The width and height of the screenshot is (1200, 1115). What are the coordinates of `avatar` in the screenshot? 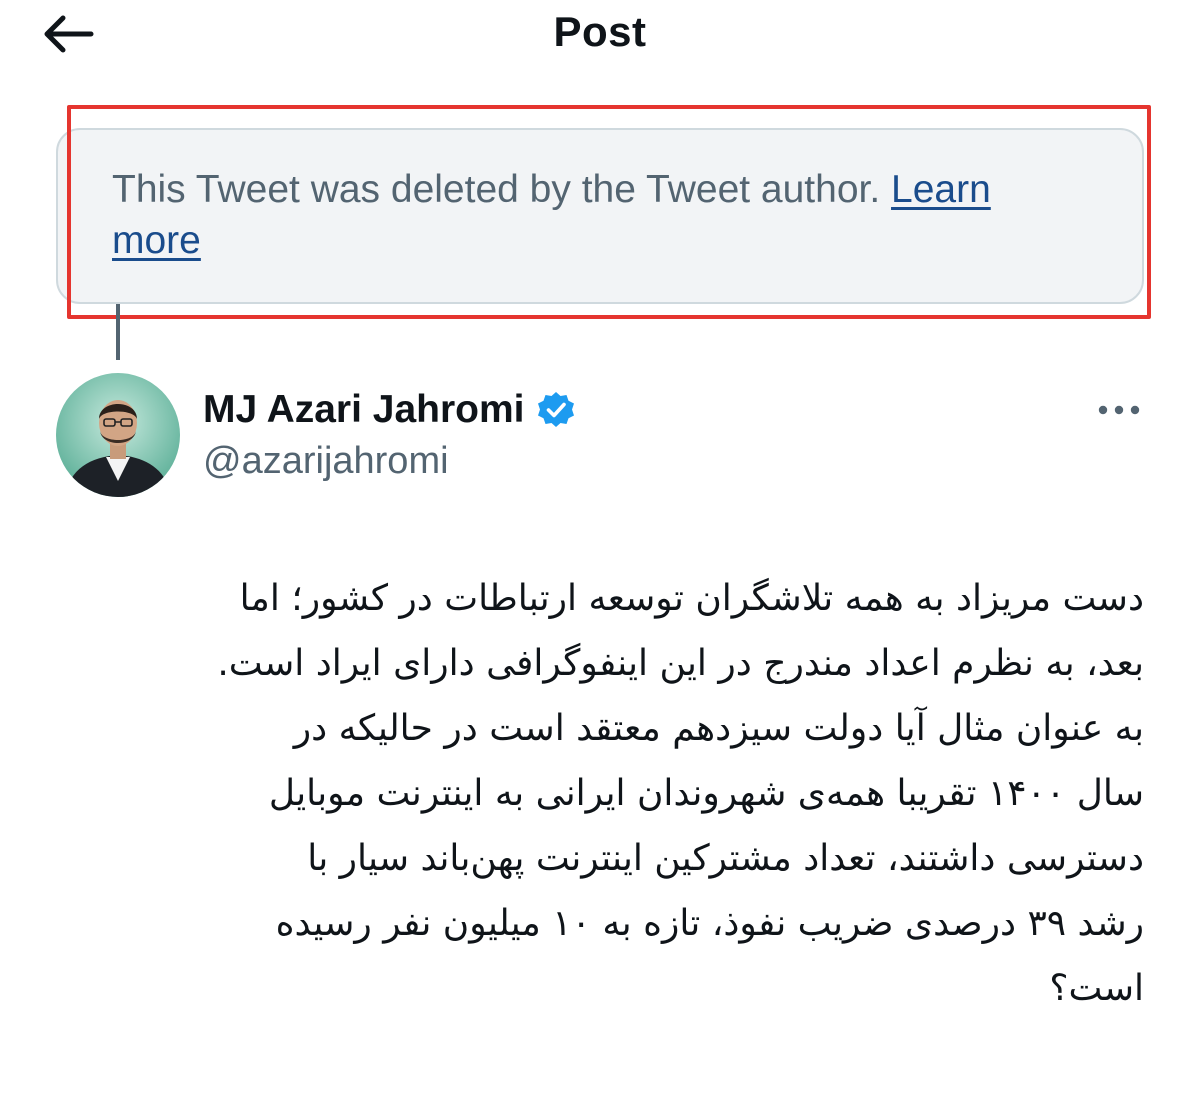 It's located at (118, 435).